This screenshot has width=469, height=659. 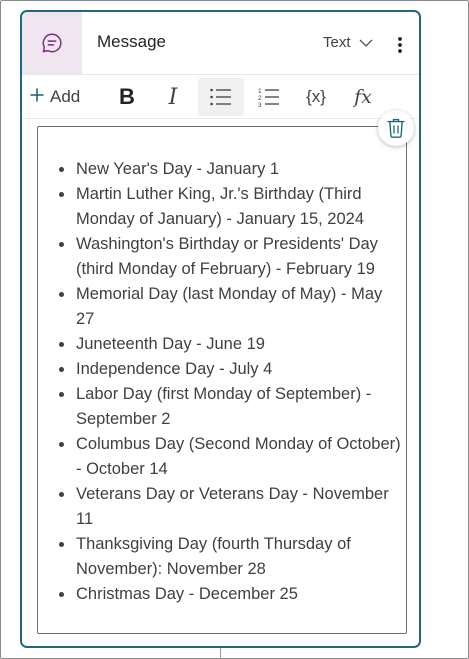 I want to click on delete-button, so click(x=396, y=128).